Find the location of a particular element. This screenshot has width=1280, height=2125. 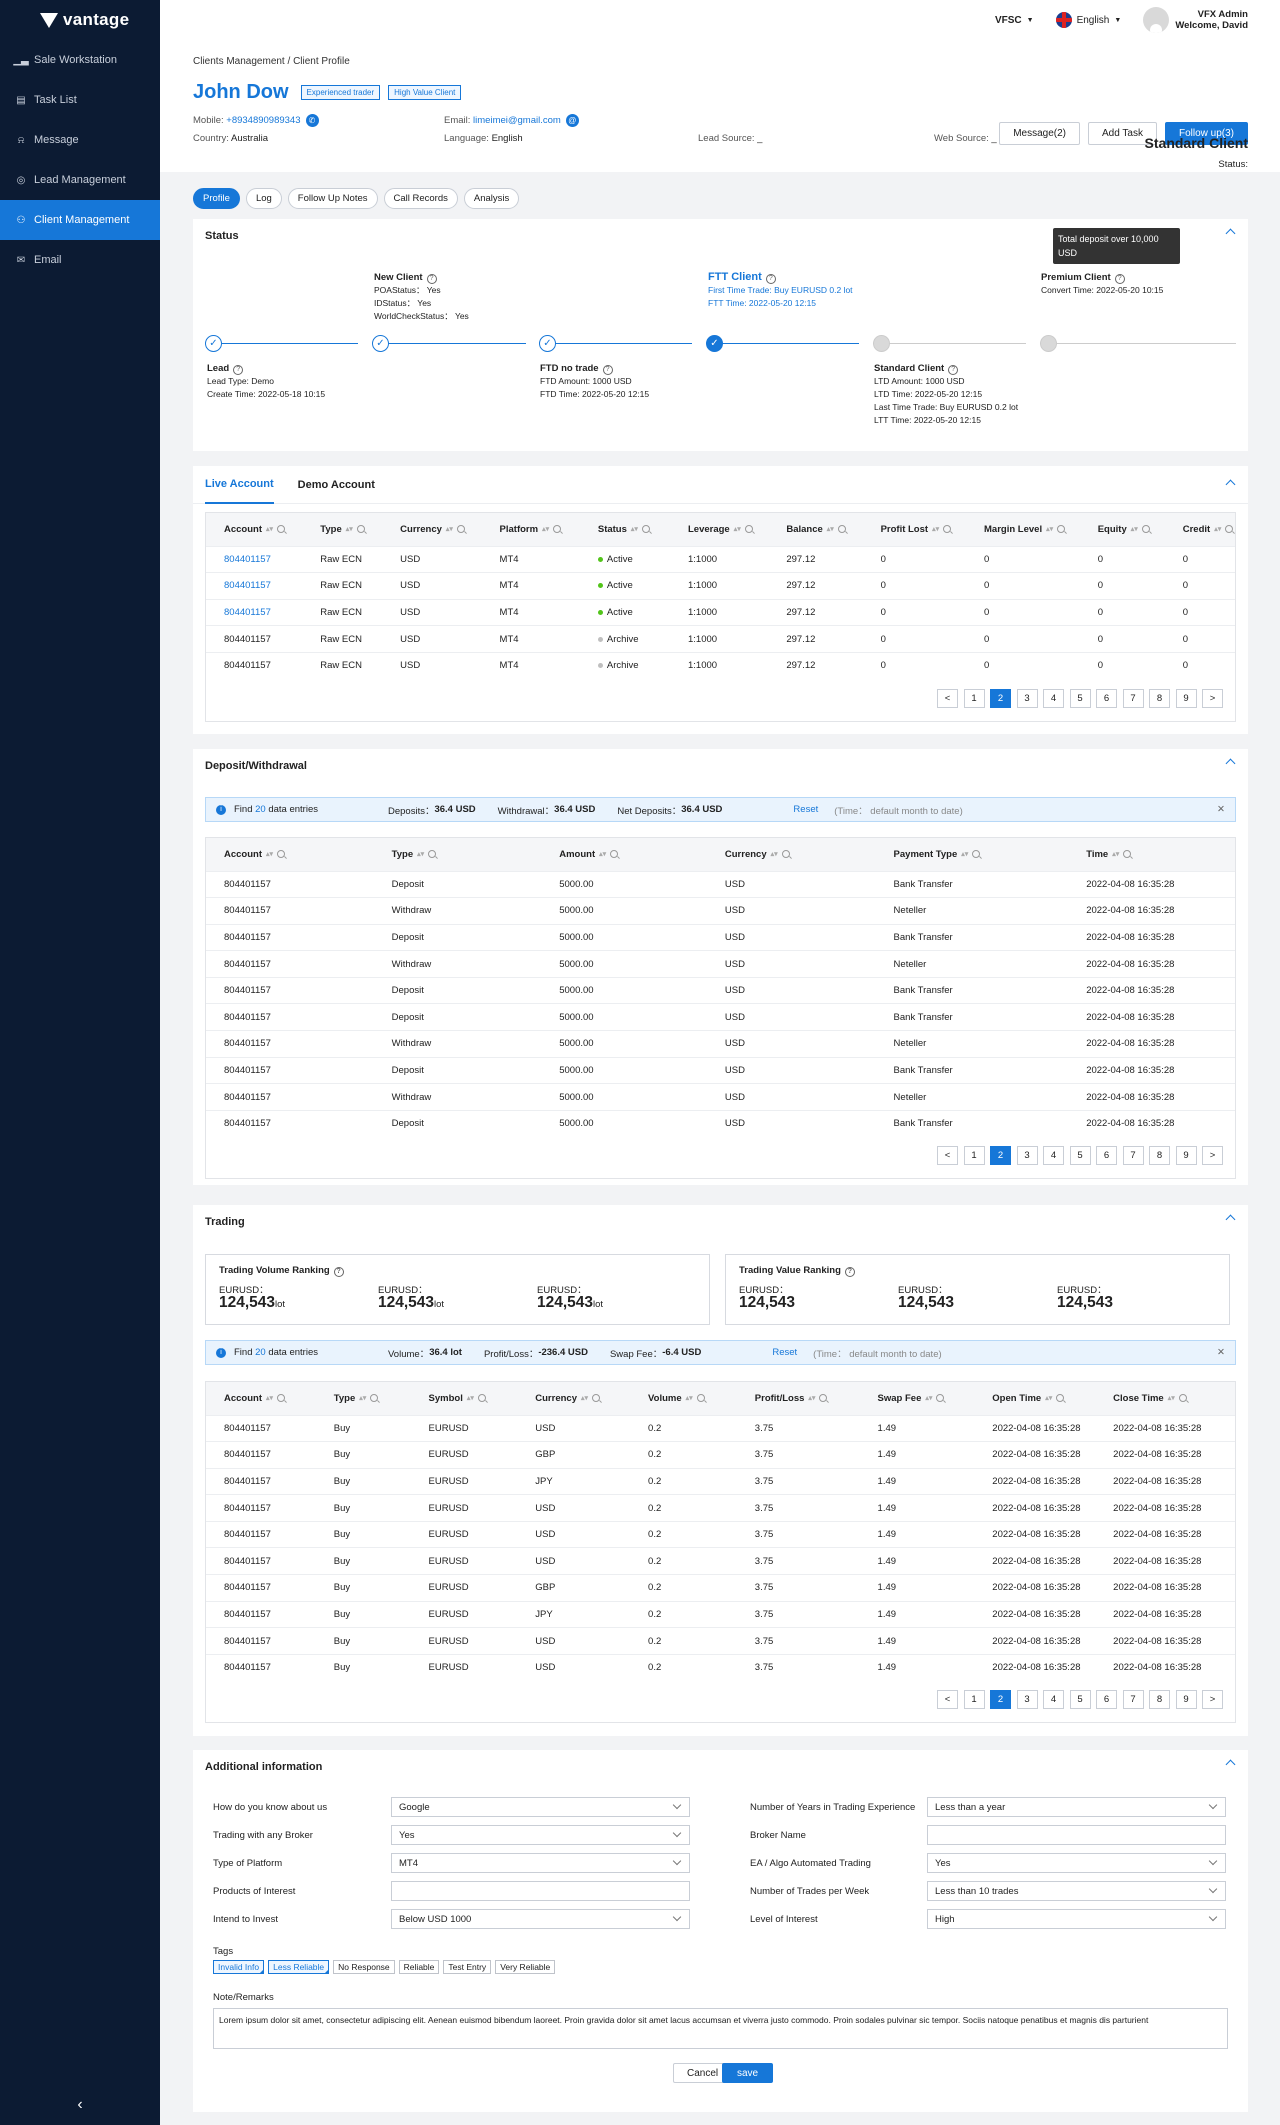

entity-select: VFSC ▼ is located at coordinates (1014, 20).